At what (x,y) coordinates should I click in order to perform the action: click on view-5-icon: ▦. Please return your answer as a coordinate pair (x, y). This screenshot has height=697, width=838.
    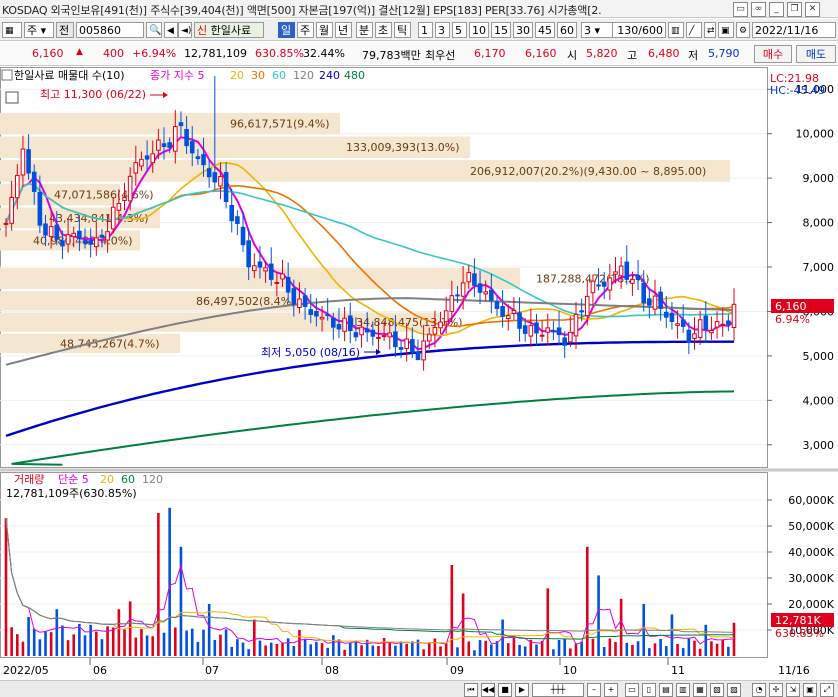
    Looking at the image, I should click on (700, 690).